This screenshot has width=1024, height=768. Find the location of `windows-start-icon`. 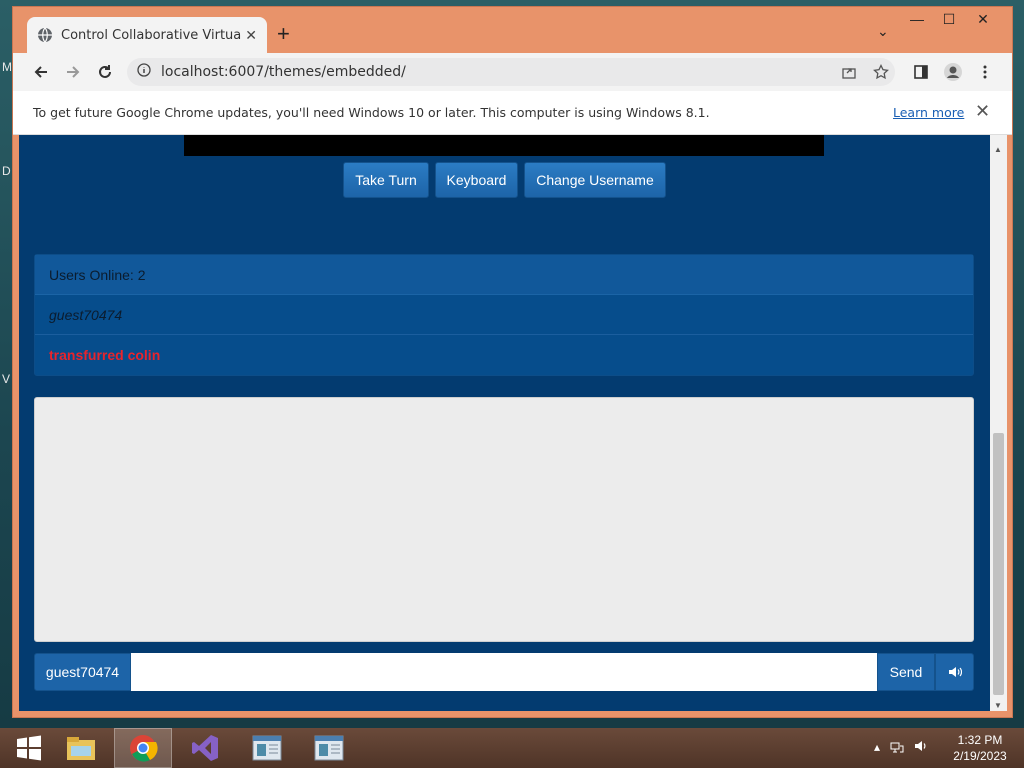

windows-start-icon is located at coordinates (29, 748).